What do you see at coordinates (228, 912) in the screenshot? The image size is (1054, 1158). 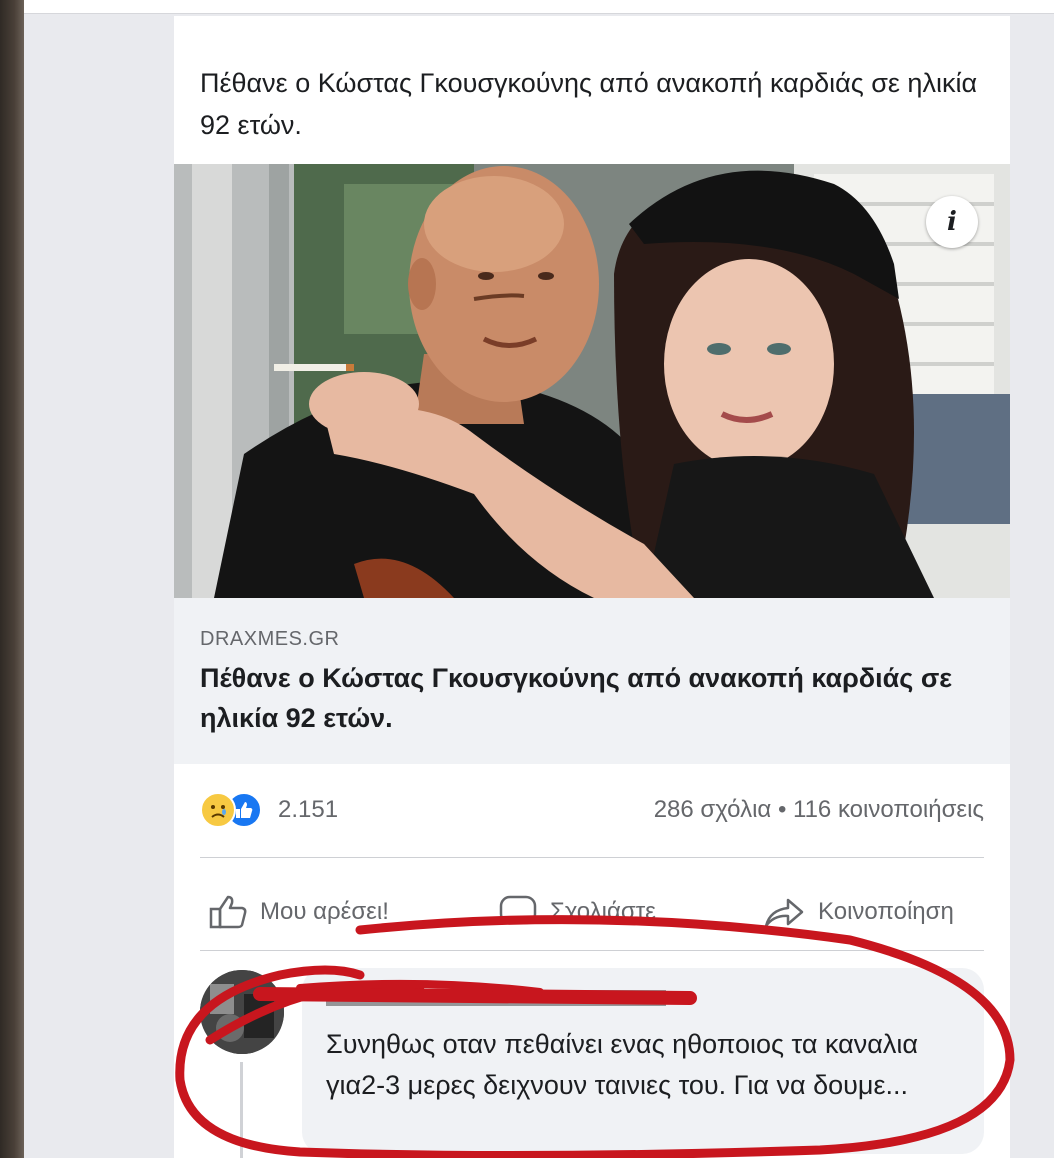 I see `thumbs-up-icon` at bounding box center [228, 912].